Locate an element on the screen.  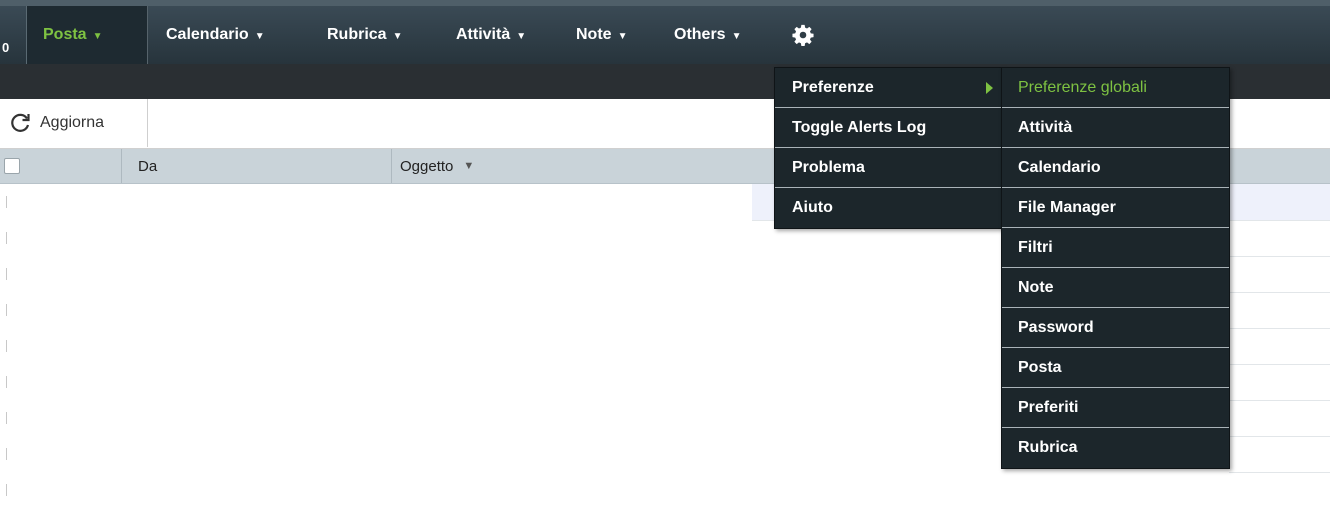
menu-item-label: File Manager is located at coordinates (1067, 207).